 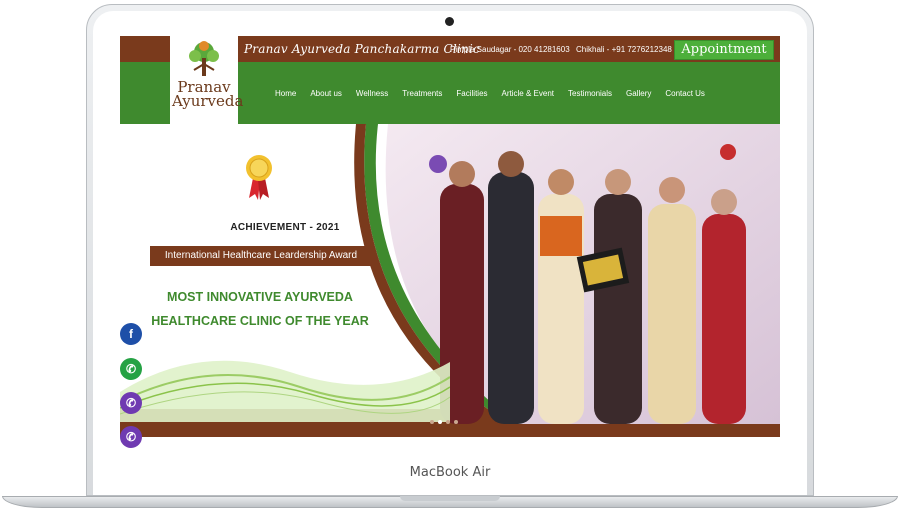 What do you see at coordinates (131, 369) in the screenshot?
I see `whatsapp-icon: ✆` at bounding box center [131, 369].